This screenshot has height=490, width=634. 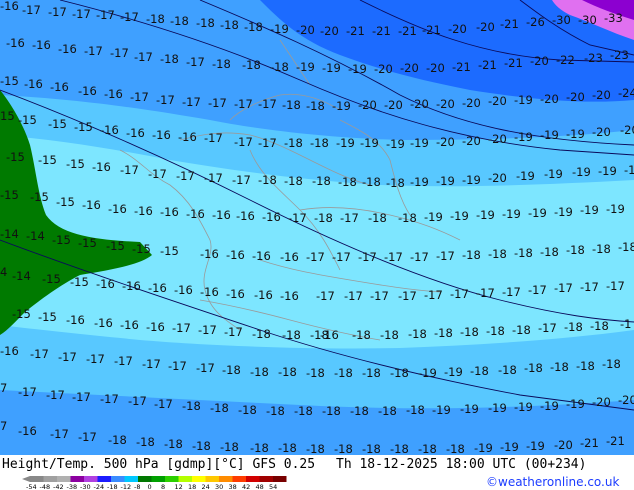 What do you see at coordinates (613, 18) in the screenshot?
I see `temp-label: -33` at bounding box center [613, 18].